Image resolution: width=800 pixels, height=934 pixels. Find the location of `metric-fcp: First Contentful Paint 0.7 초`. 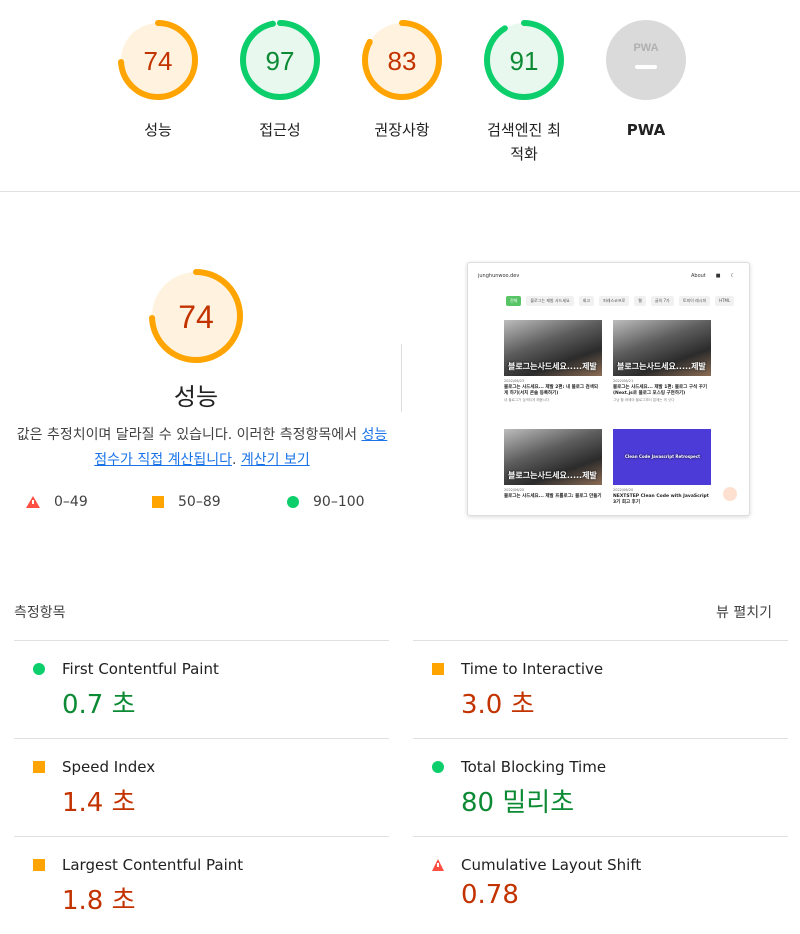

metric-fcp: First Contentful Paint 0.7 초 is located at coordinates (201, 689).